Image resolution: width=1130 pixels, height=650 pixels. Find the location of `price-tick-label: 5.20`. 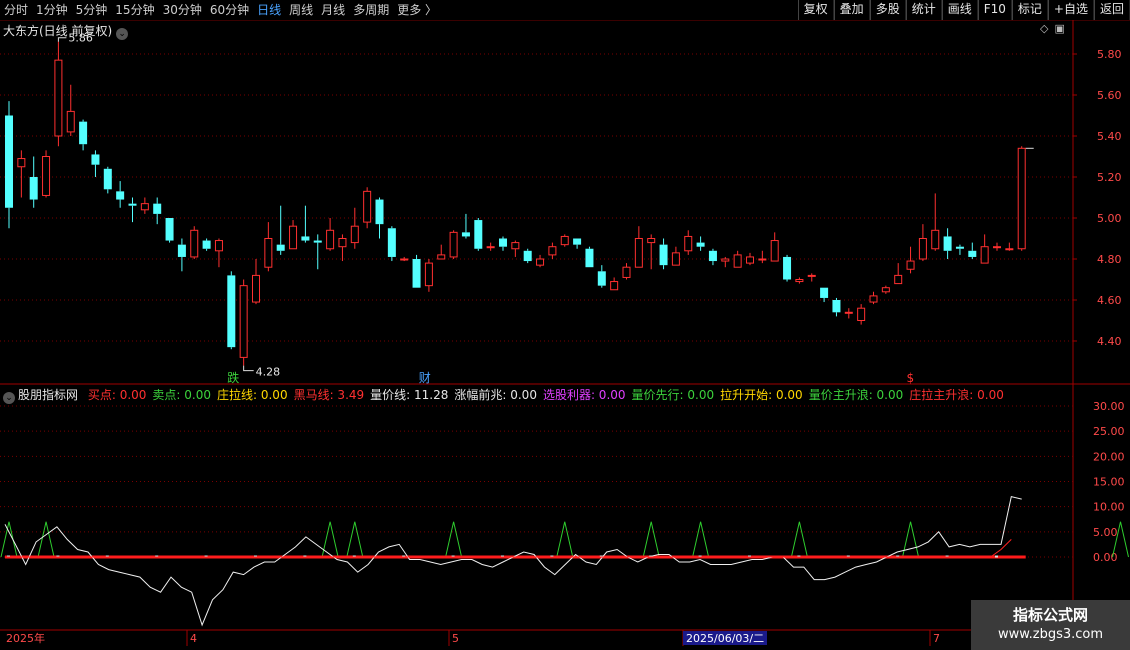

price-tick-label: 5.20 is located at coordinates (1109, 177).